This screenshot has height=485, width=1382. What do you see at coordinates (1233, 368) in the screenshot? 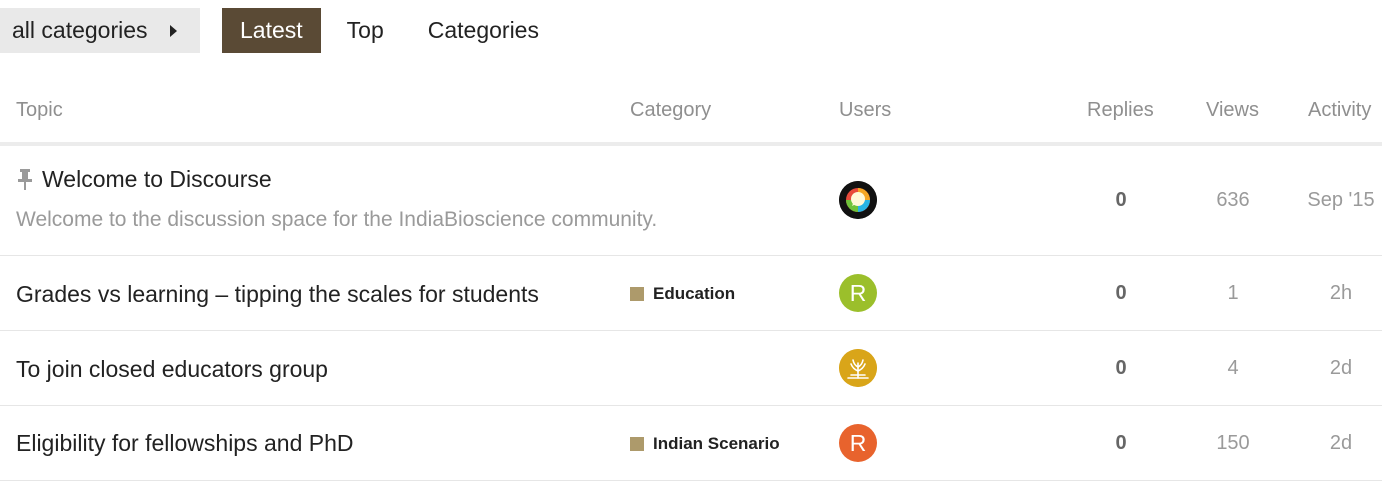
I see `views-count: 4` at bounding box center [1233, 368].